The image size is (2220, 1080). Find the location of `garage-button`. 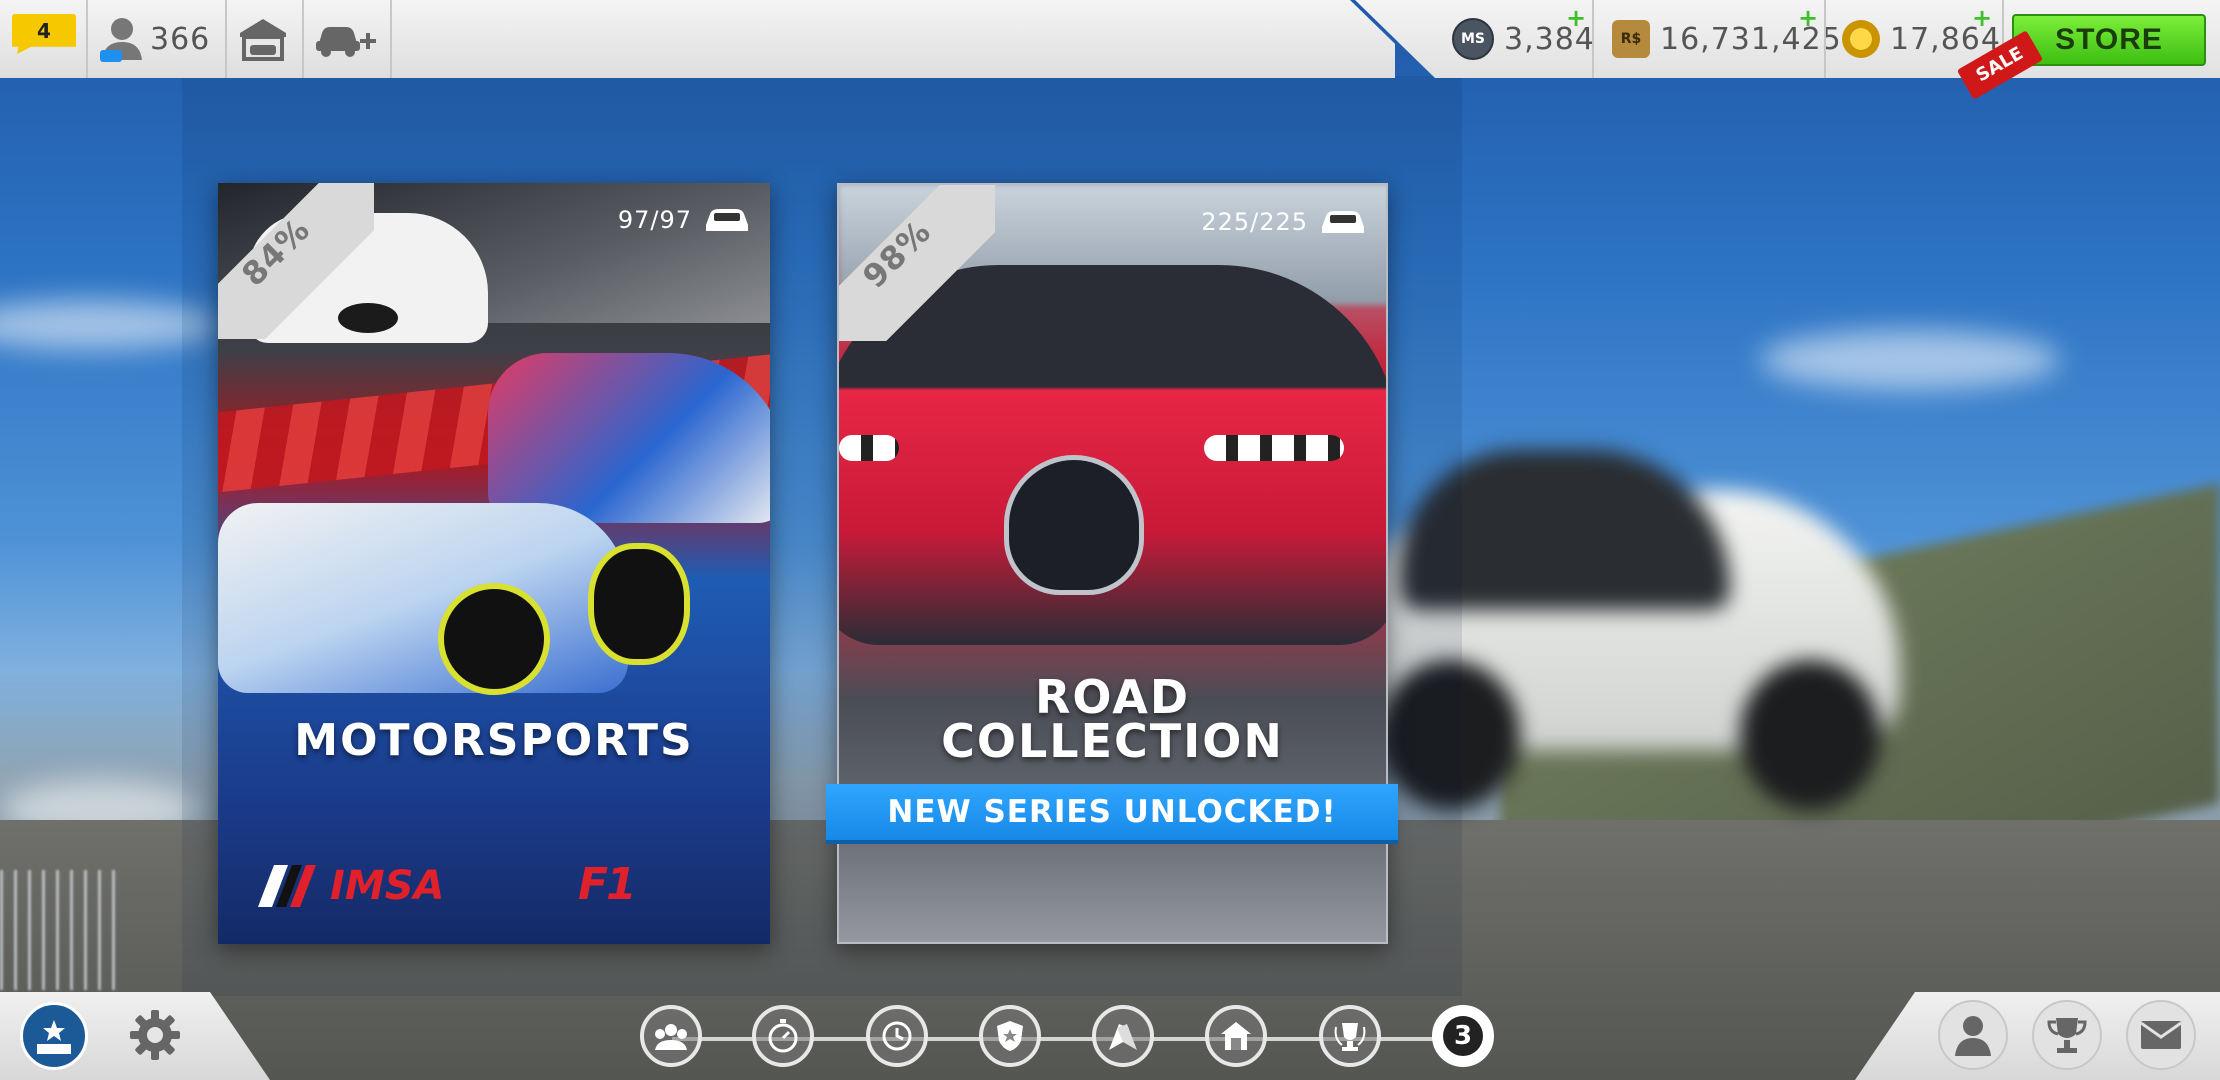

garage-button is located at coordinates (263, 39).